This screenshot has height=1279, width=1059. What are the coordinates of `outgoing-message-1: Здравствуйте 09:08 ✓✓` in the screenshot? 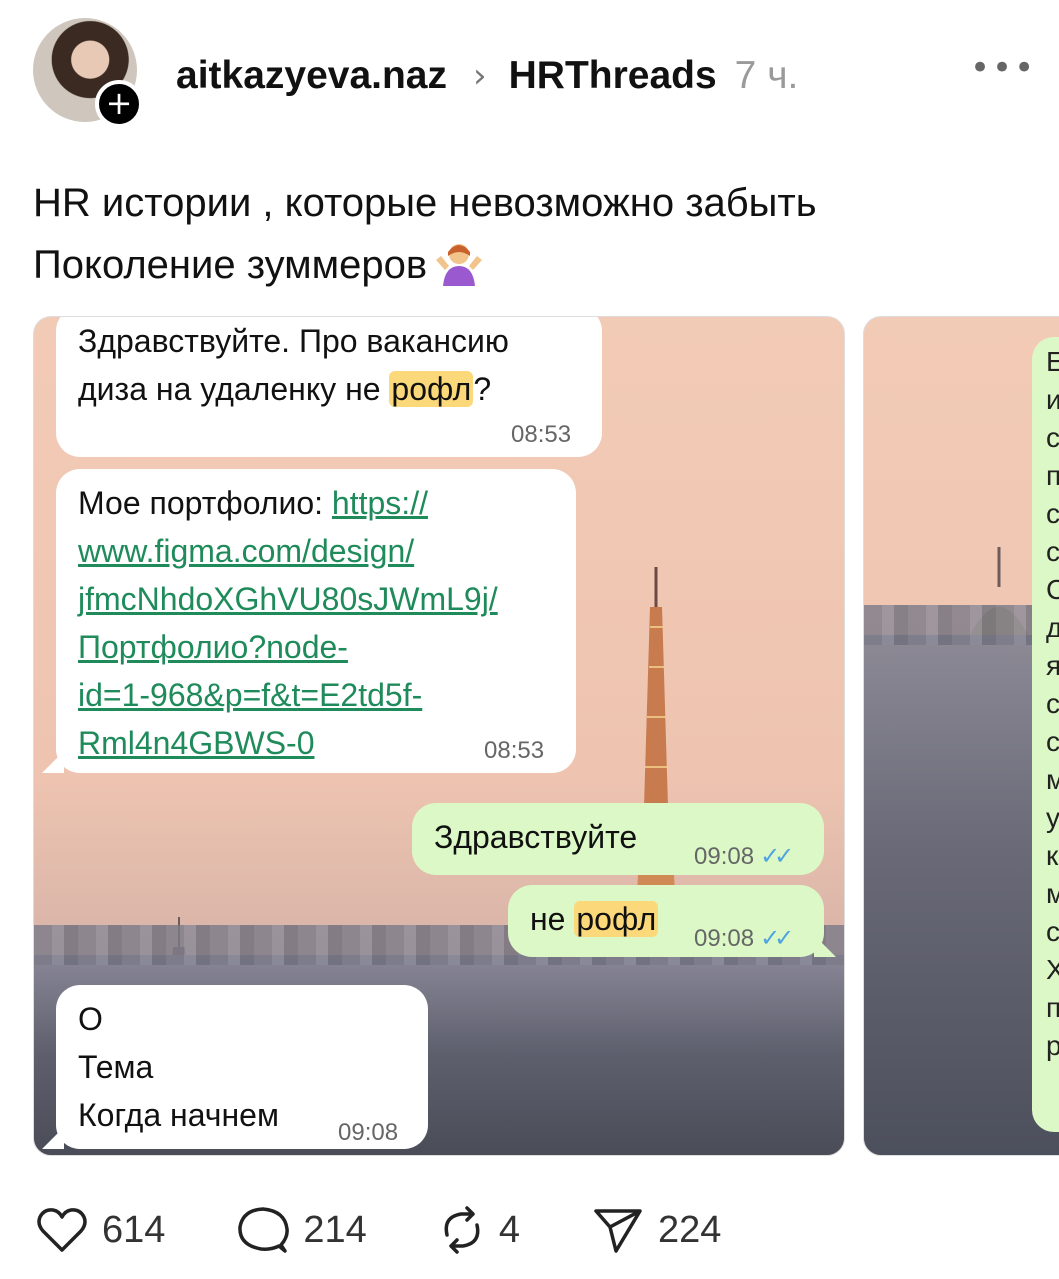 It's located at (618, 839).